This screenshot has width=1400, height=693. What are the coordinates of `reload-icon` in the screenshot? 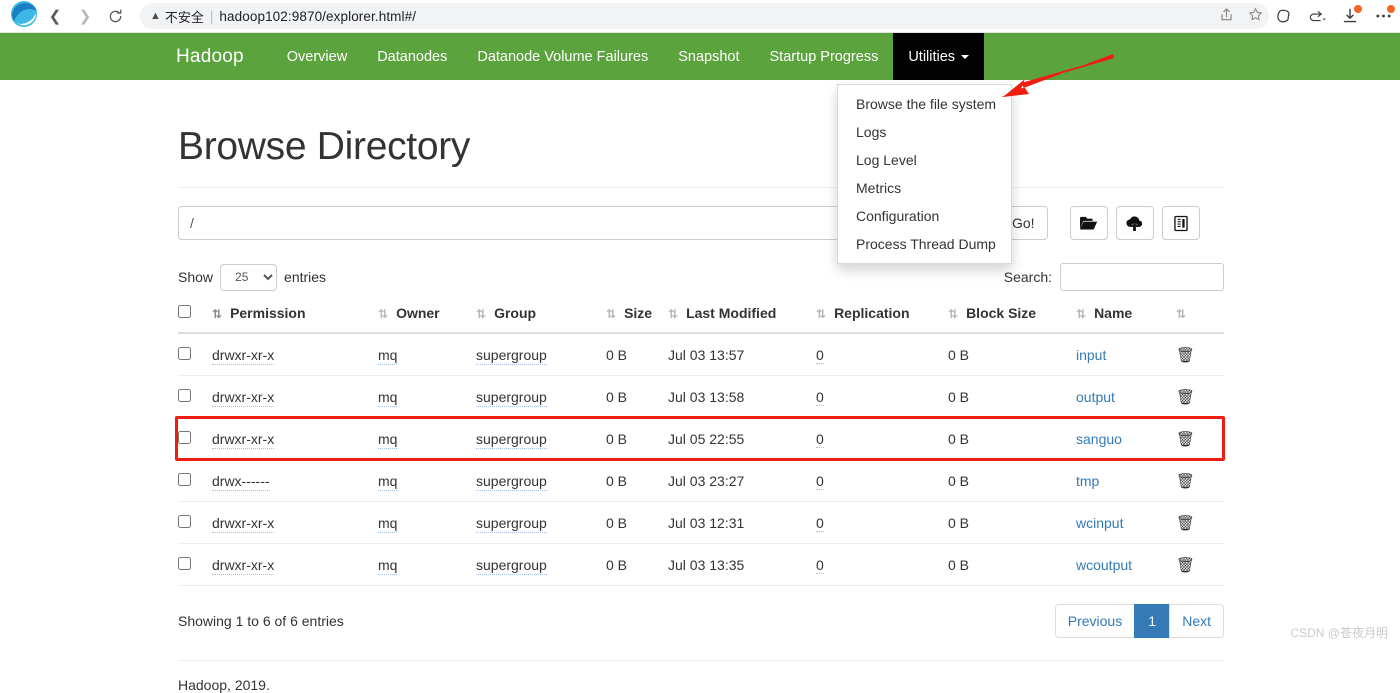 It's located at (115, 16).